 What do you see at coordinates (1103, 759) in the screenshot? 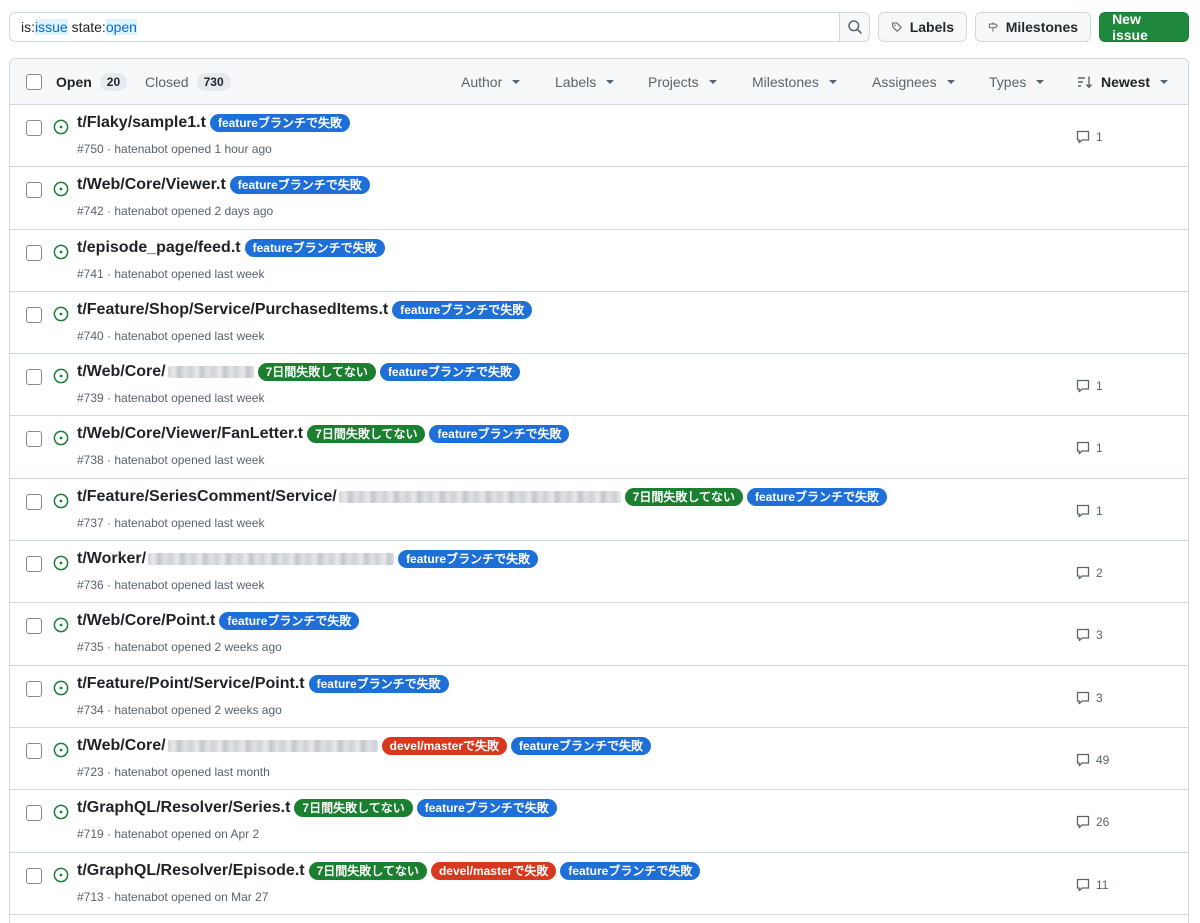
I see `comment-count-value: 49` at bounding box center [1103, 759].